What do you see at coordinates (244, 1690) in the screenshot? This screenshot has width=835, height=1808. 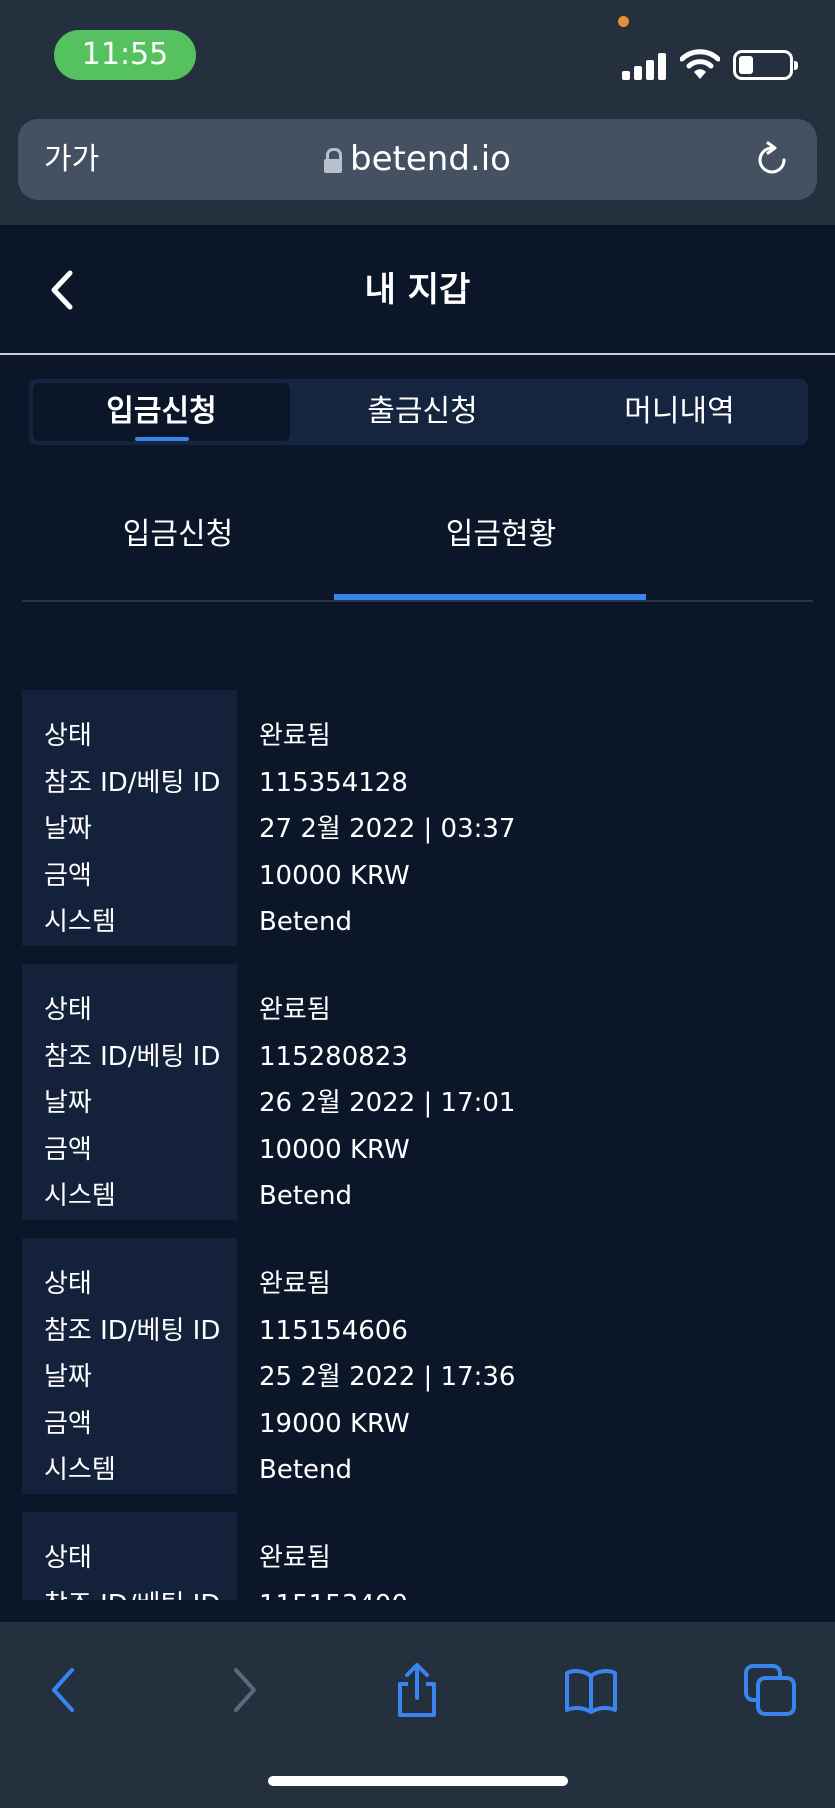 I see `forward-arrow-icon` at bounding box center [244, 1690].